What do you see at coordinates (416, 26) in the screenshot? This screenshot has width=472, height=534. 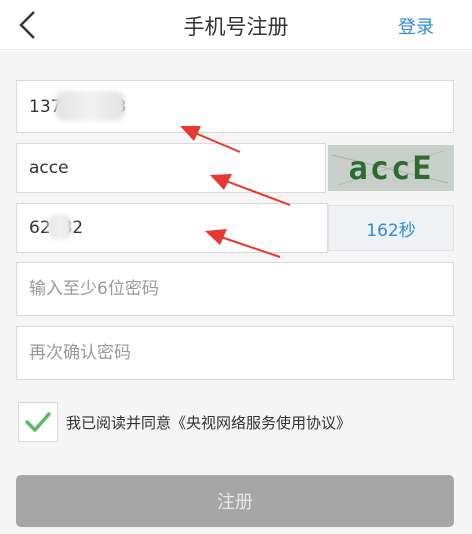 I see `login-link: 登录` at bounding box center [416, 26].